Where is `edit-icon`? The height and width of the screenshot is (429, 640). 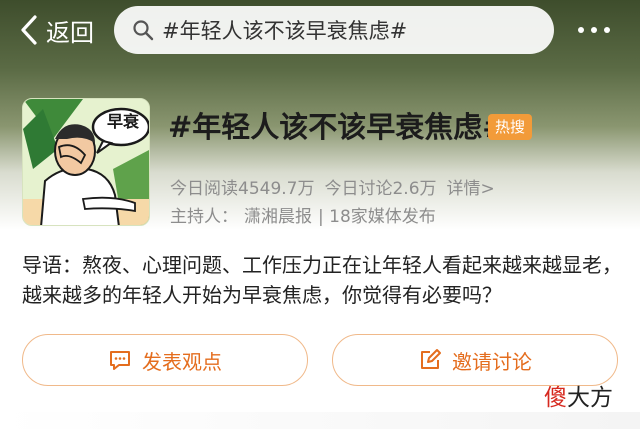 edit-icon is located at coordinates (431, 359).